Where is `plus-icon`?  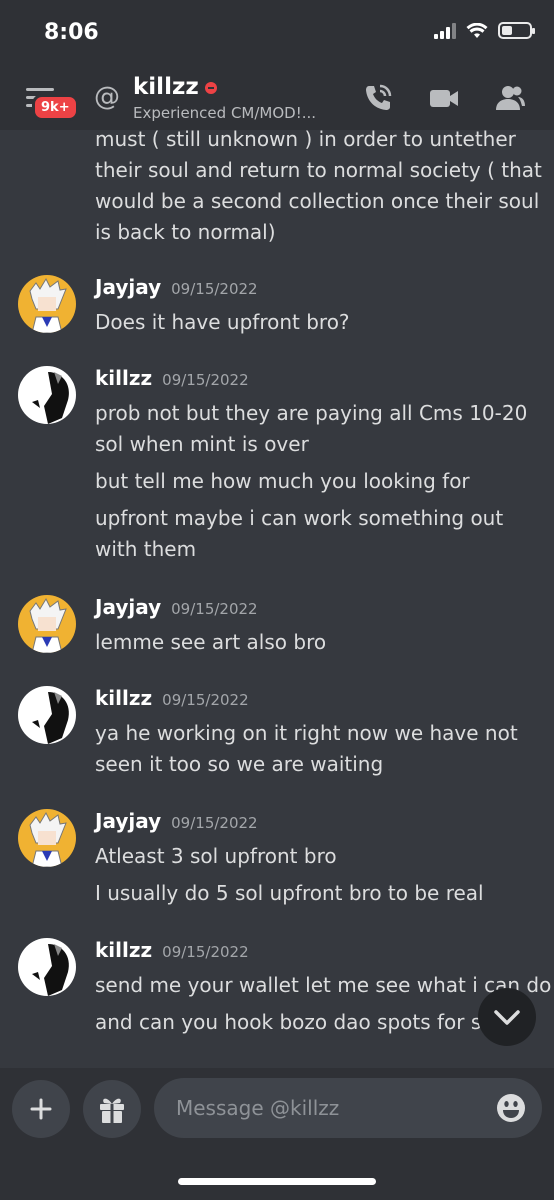
plus-icon is located at coordinates (41, 1109).